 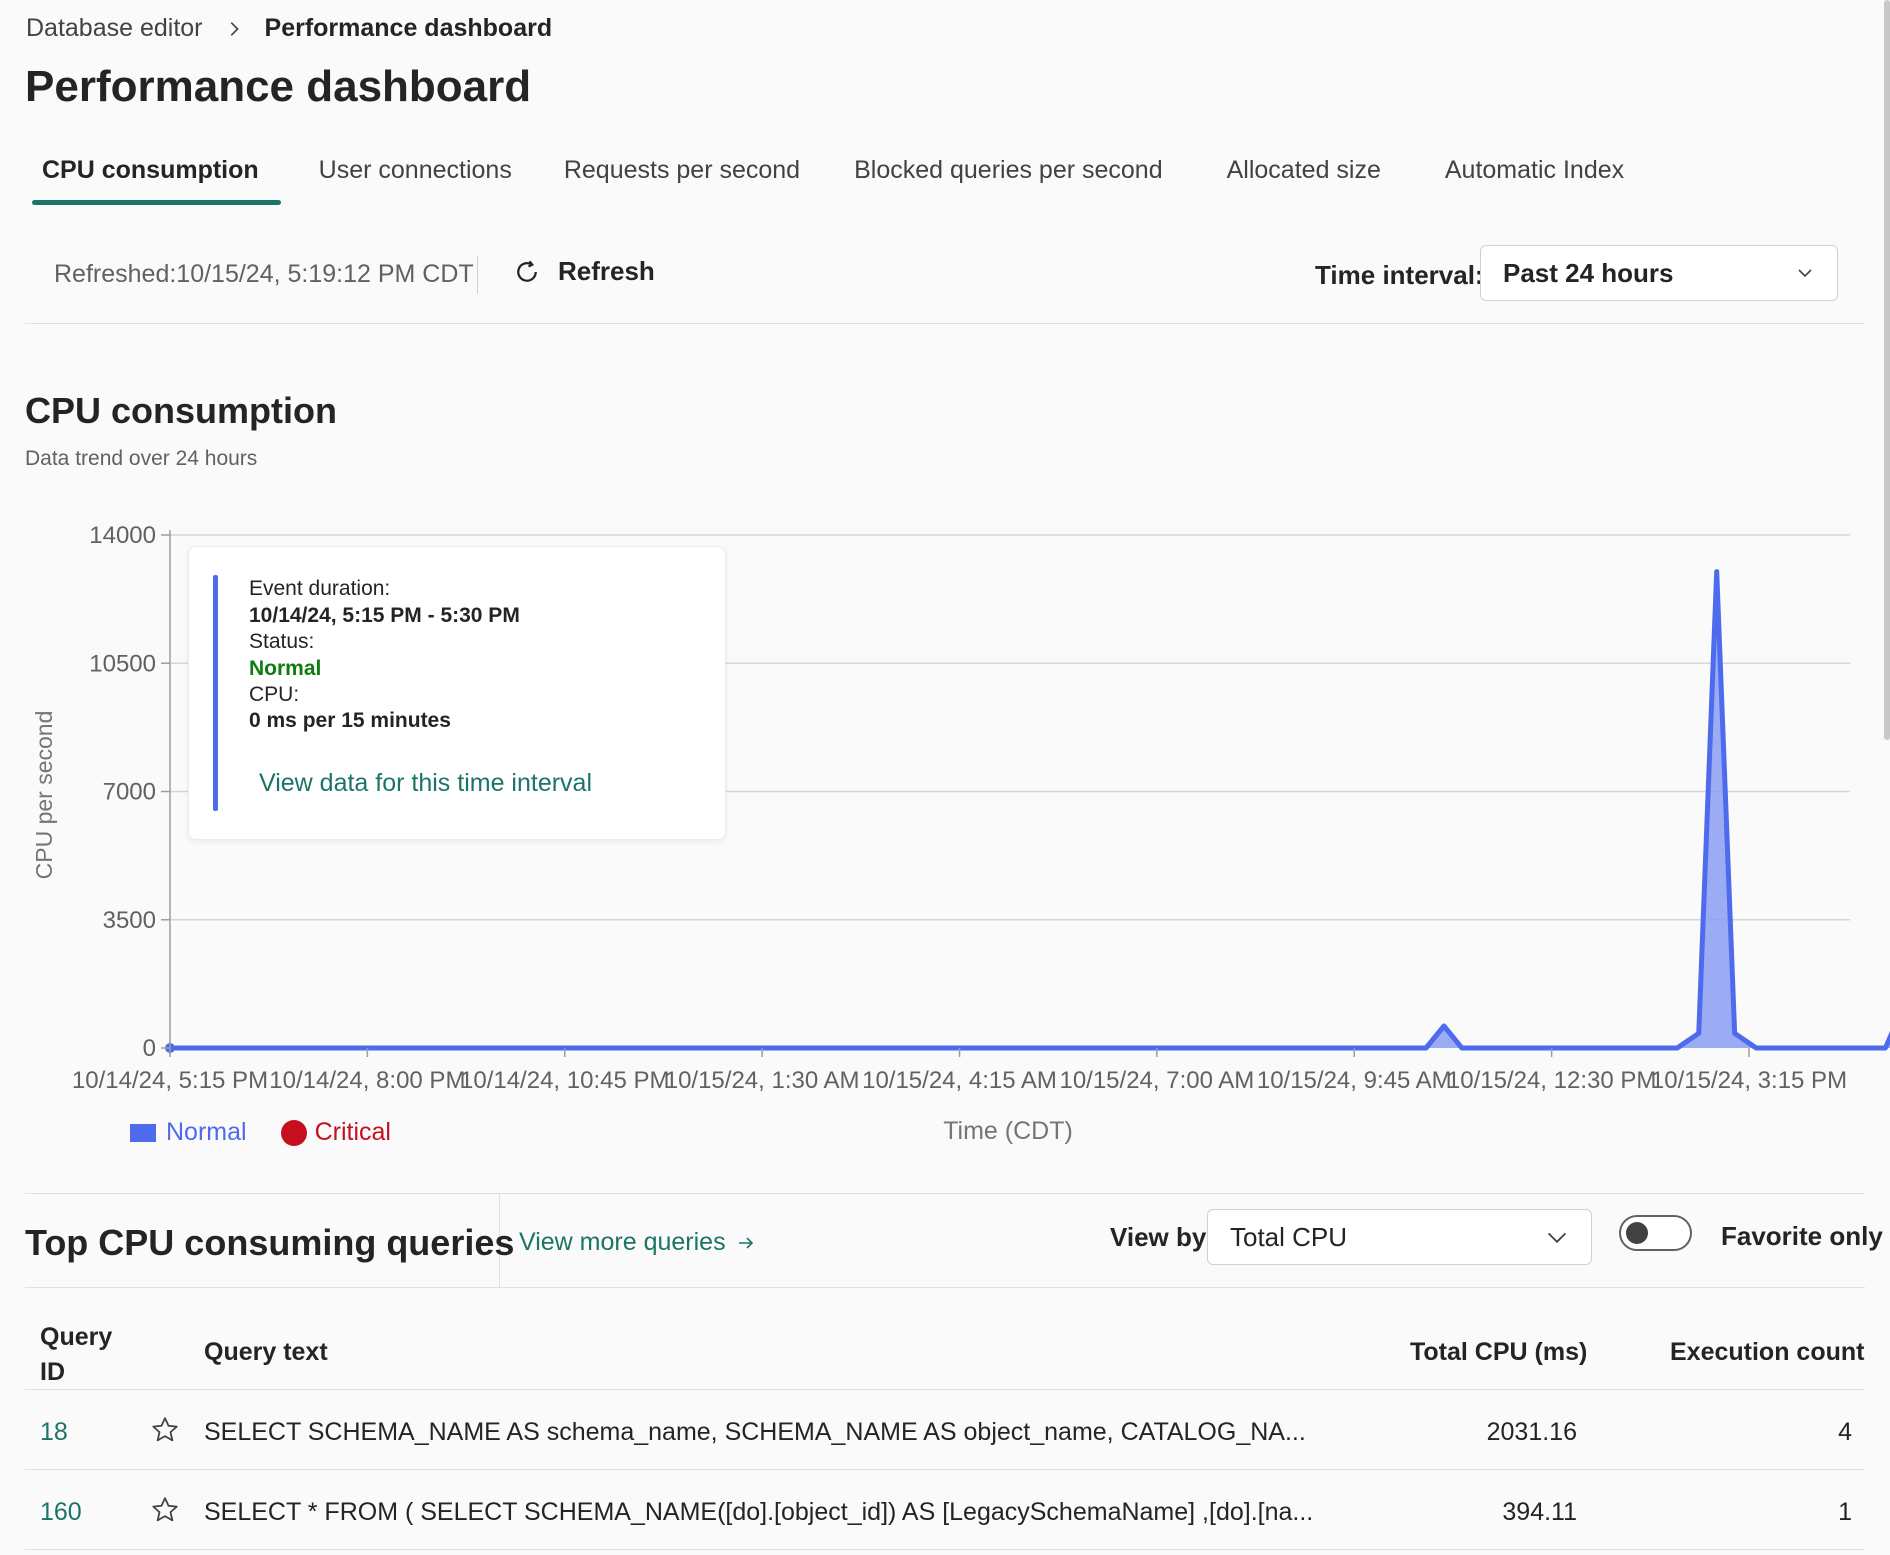 I want to click on queries-title: Top CPU consuming queries, so click(x=270, y=1242).